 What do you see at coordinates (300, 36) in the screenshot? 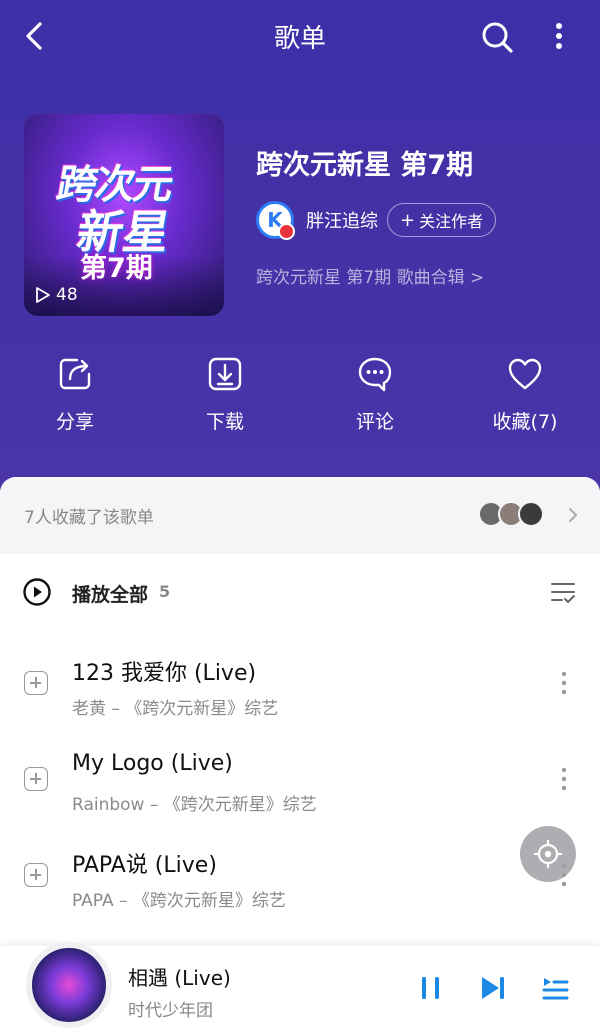
I see `top-bar: 歌单` at bounding box center [300, 36].